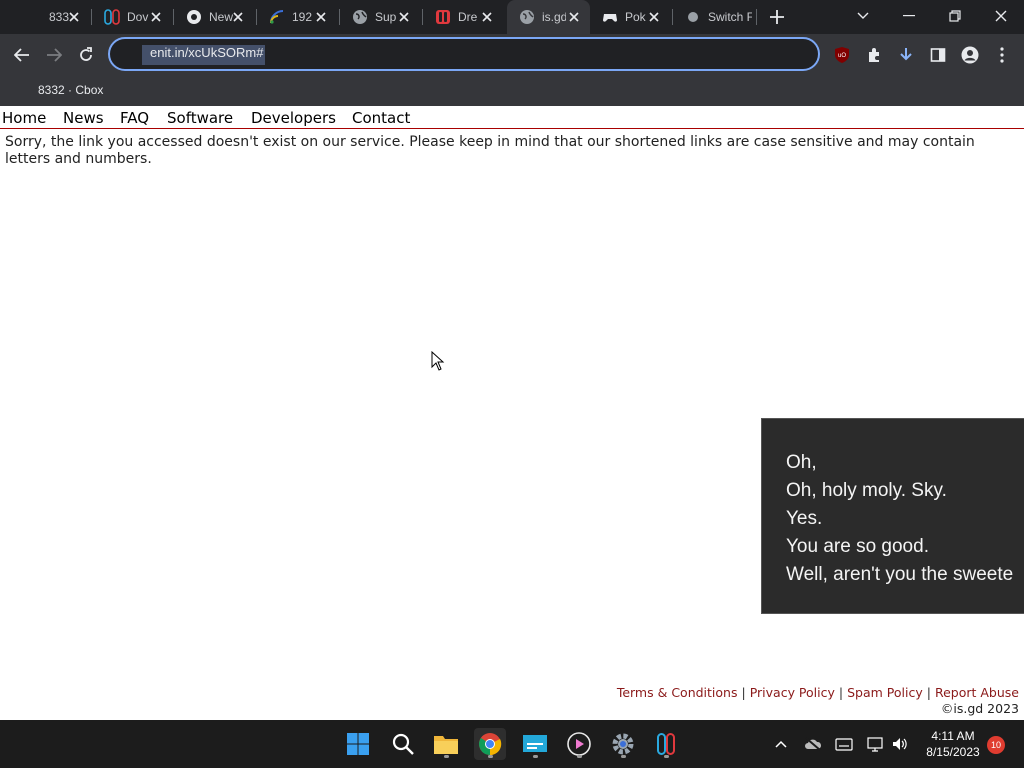  I want to click on media-player-icon, so click(579, 744).